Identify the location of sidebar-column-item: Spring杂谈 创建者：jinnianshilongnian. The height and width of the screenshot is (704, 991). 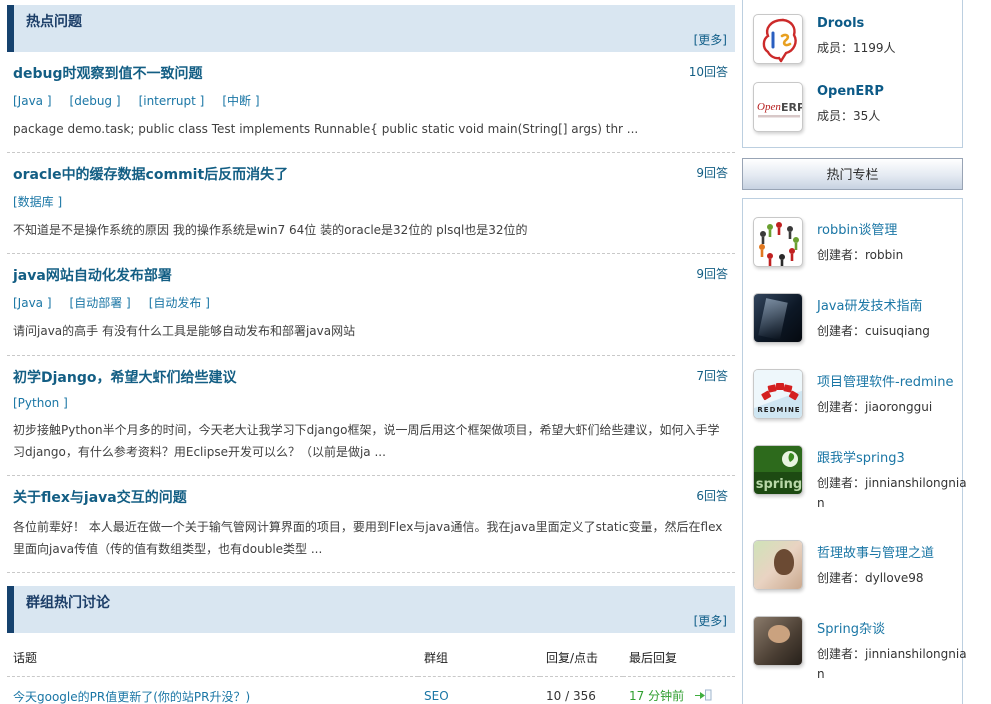
(859, 651).